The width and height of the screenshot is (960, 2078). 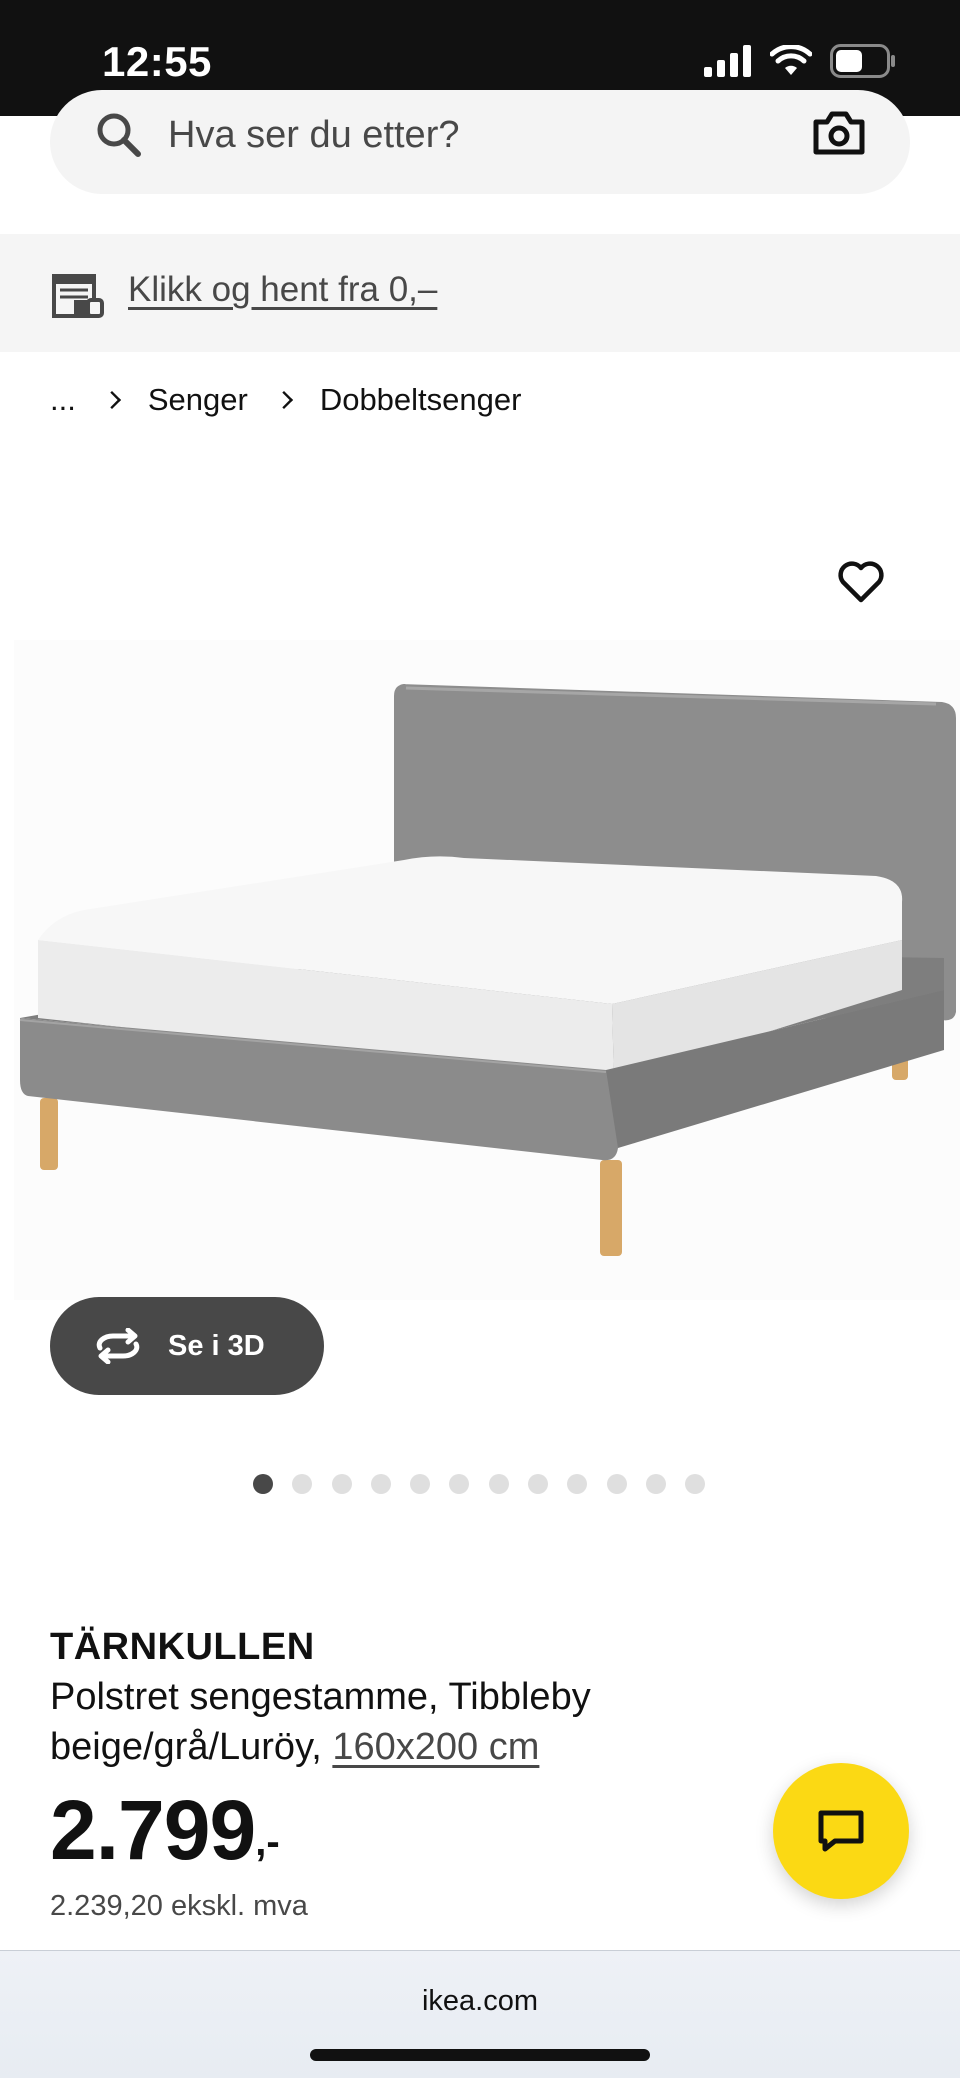 I want to click on search-bar, so click(x=480, y=142).